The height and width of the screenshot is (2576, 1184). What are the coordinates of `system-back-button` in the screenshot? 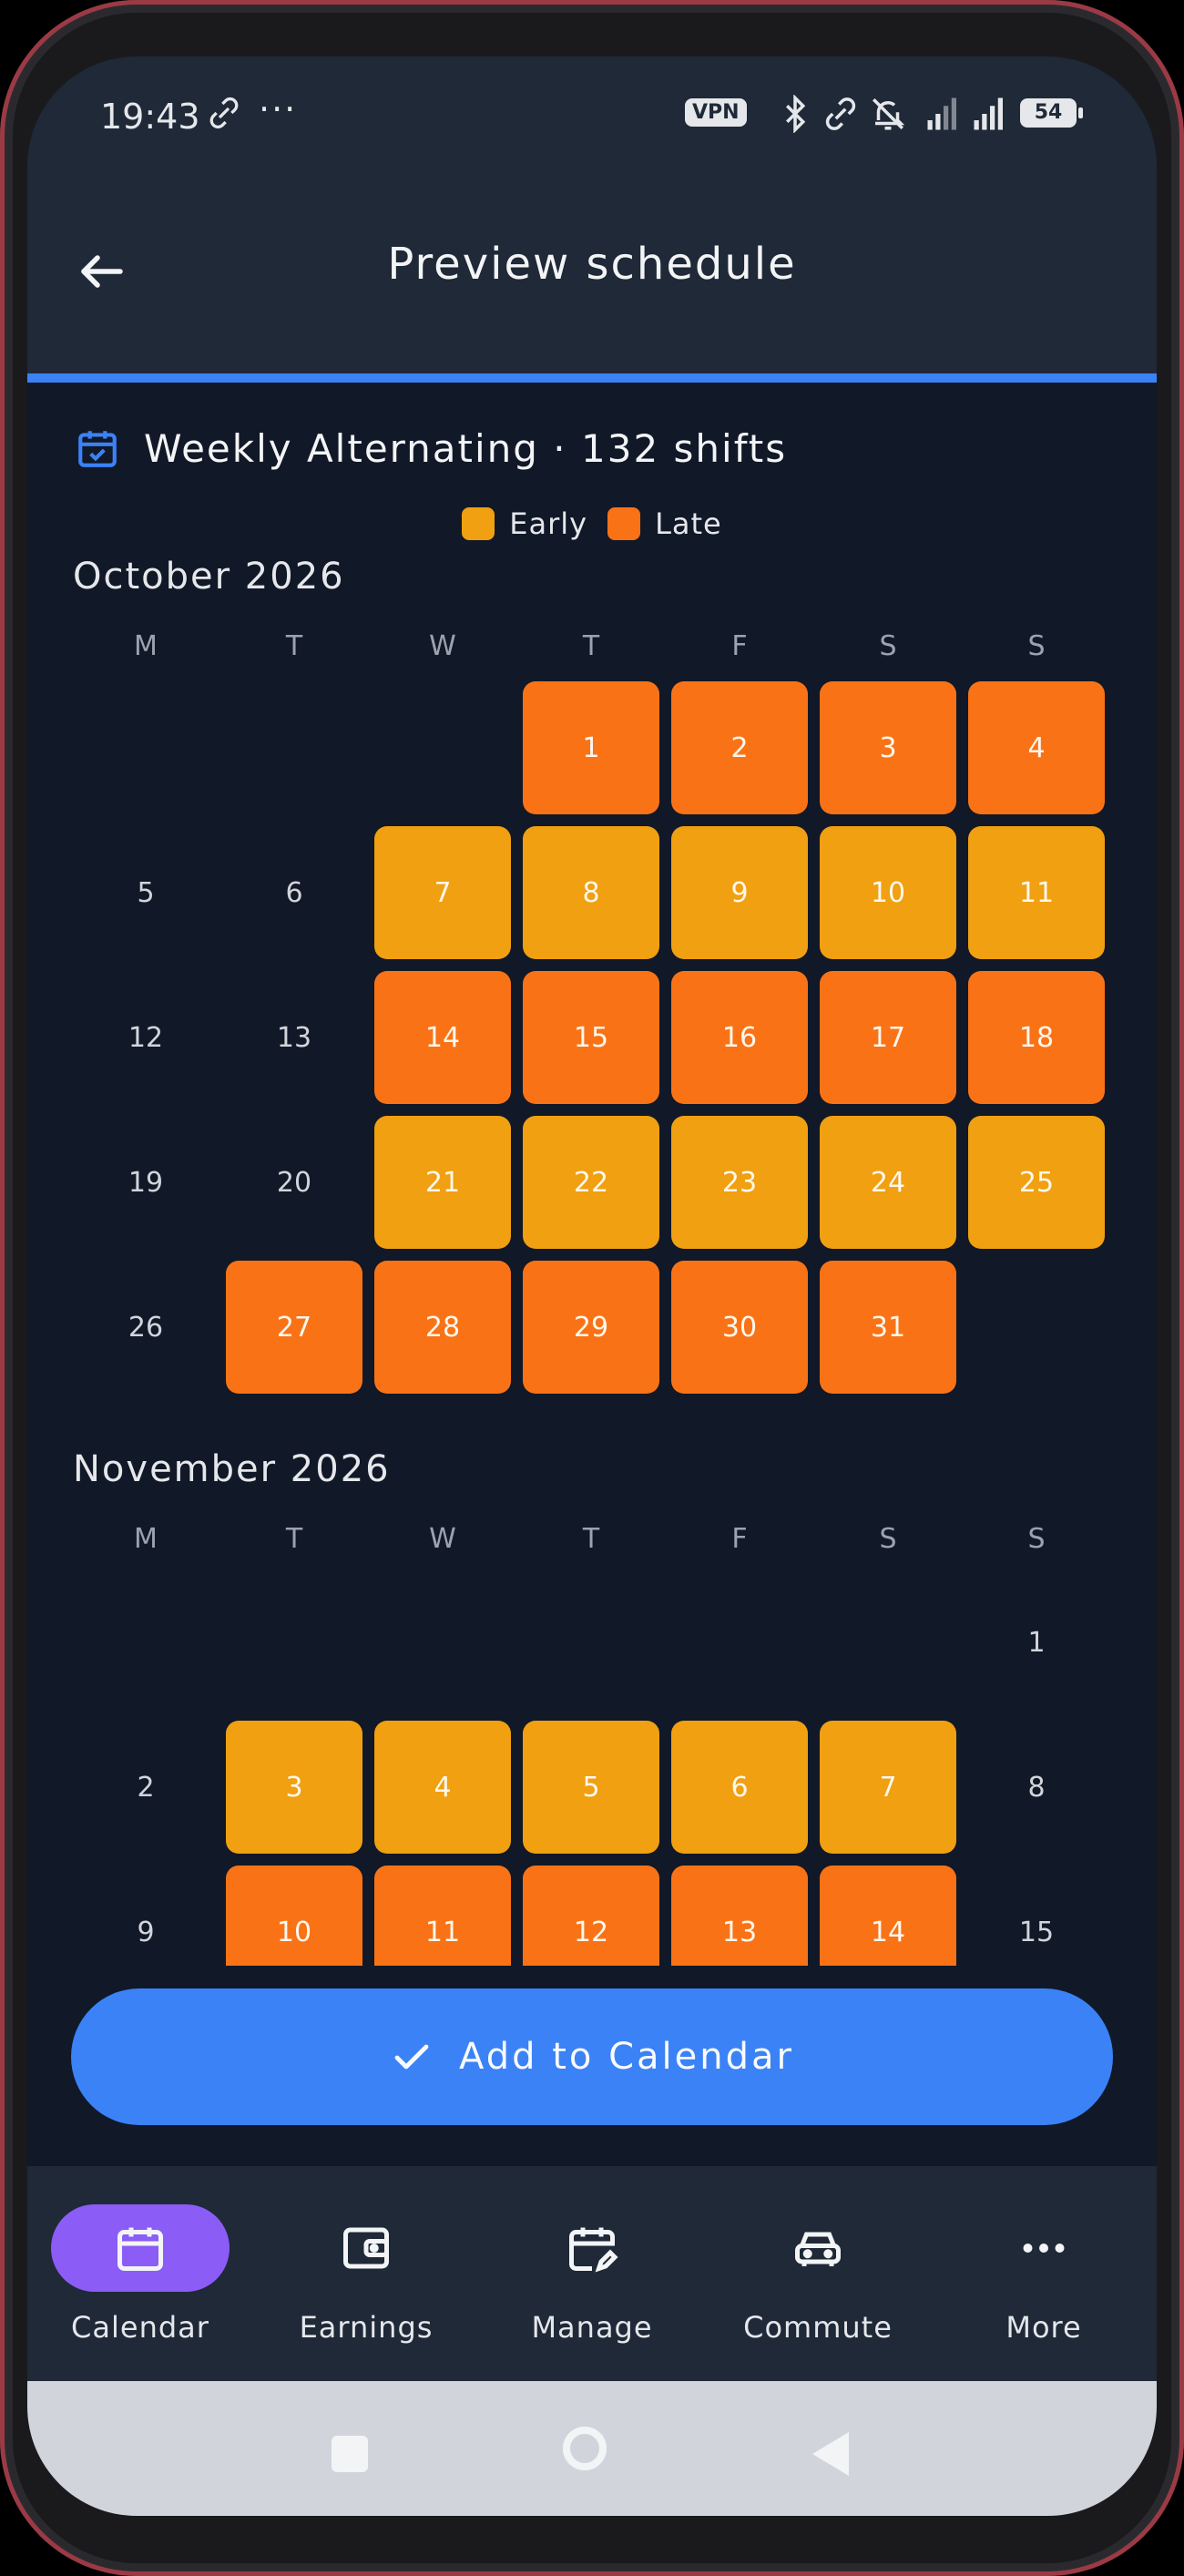 It's located at (830, 2454).